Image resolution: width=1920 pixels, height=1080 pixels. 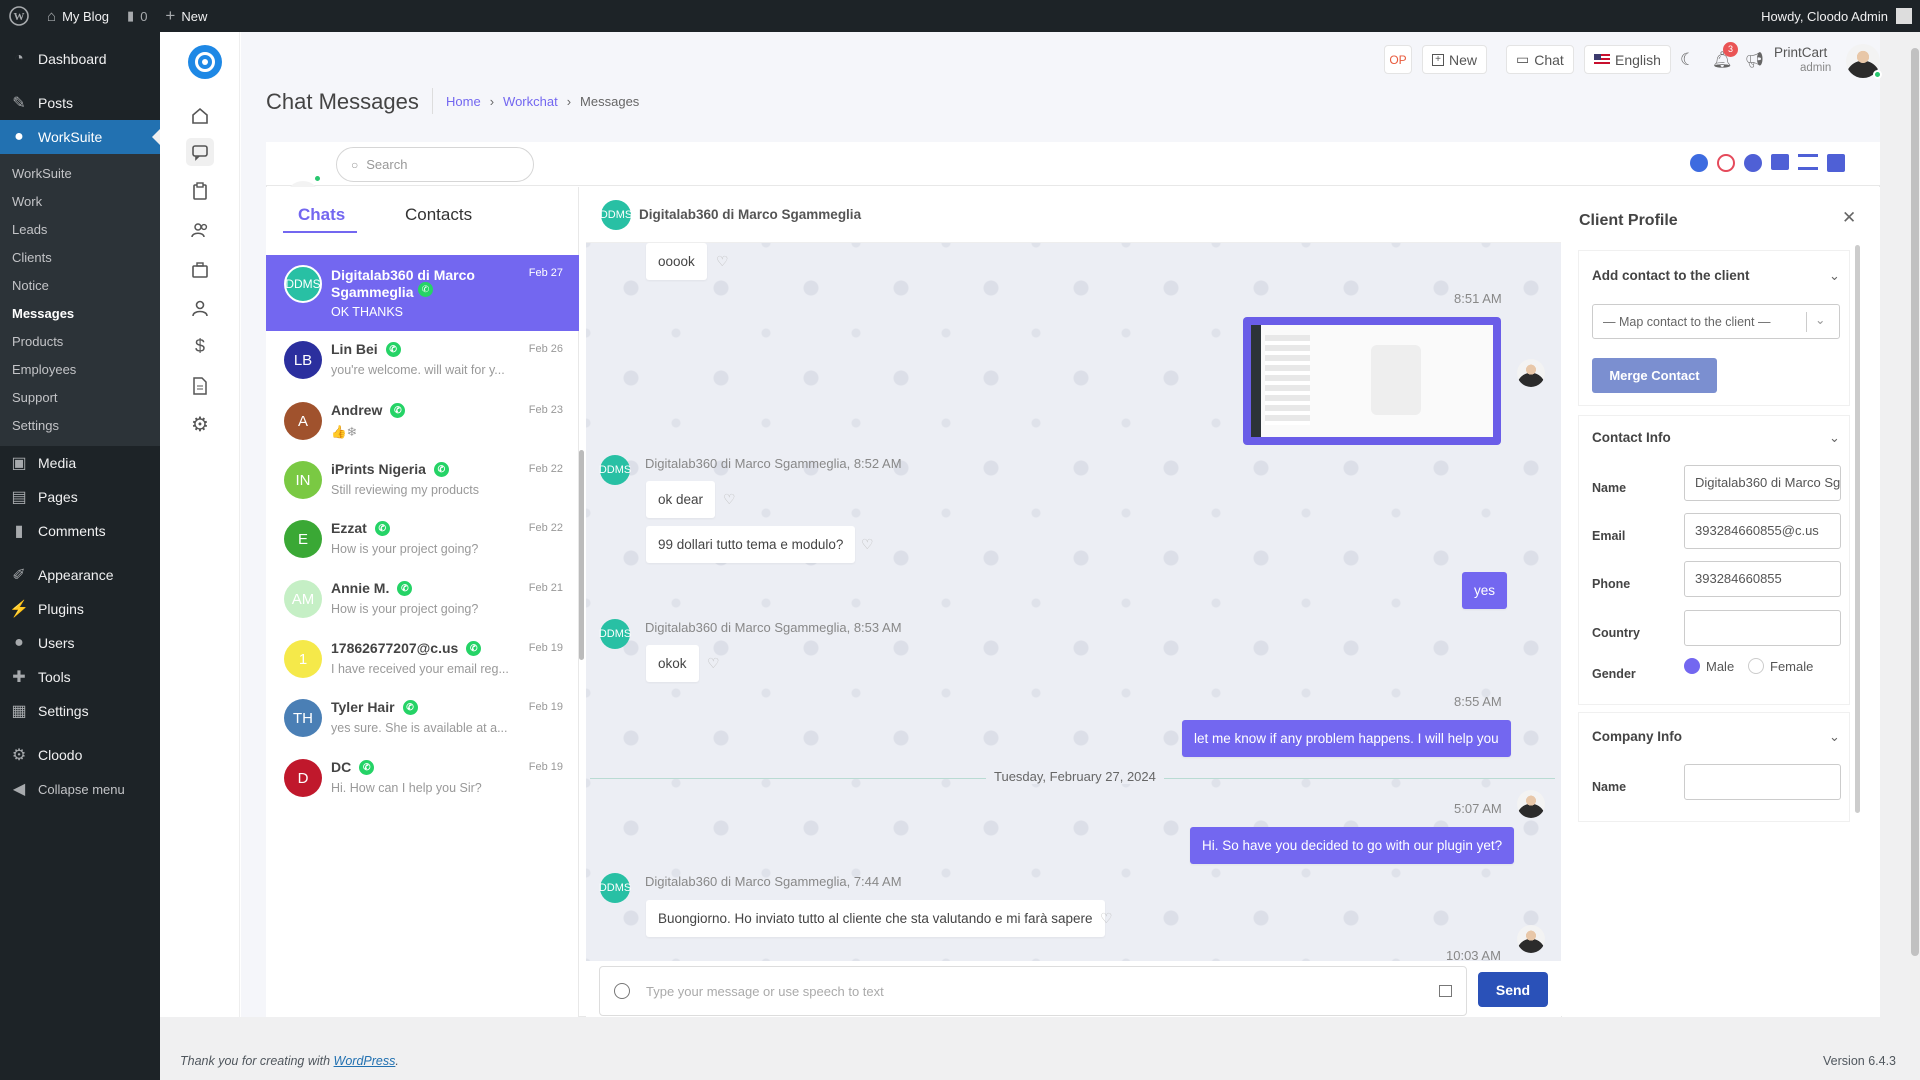 I want to click on menu-plugins: ⚡ Plugins, so click(x=80, y=609).